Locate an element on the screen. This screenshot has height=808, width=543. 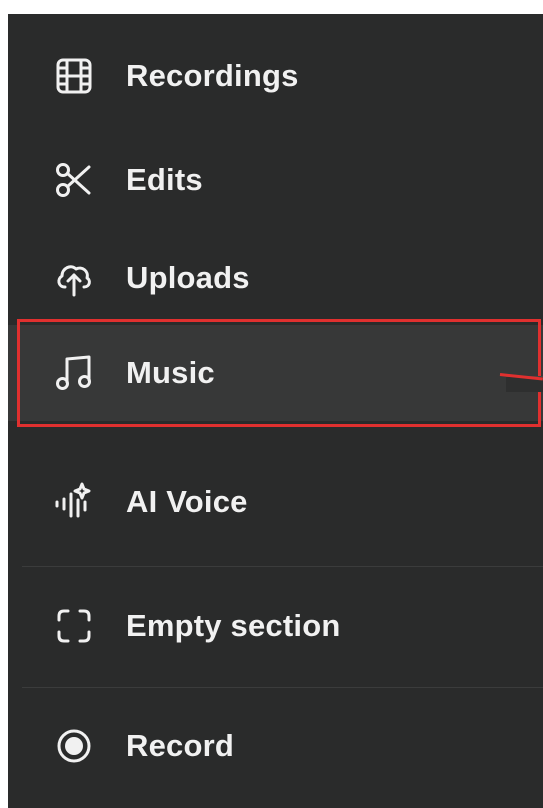
sidebar-item-label: Music is located at coordinates (170, 372).